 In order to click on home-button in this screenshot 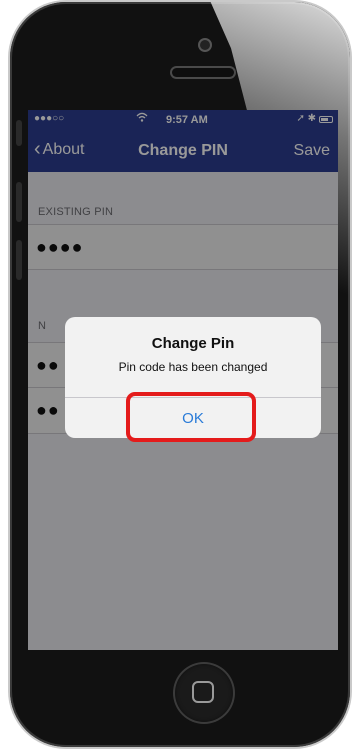, I will do `click(204, 693)`.